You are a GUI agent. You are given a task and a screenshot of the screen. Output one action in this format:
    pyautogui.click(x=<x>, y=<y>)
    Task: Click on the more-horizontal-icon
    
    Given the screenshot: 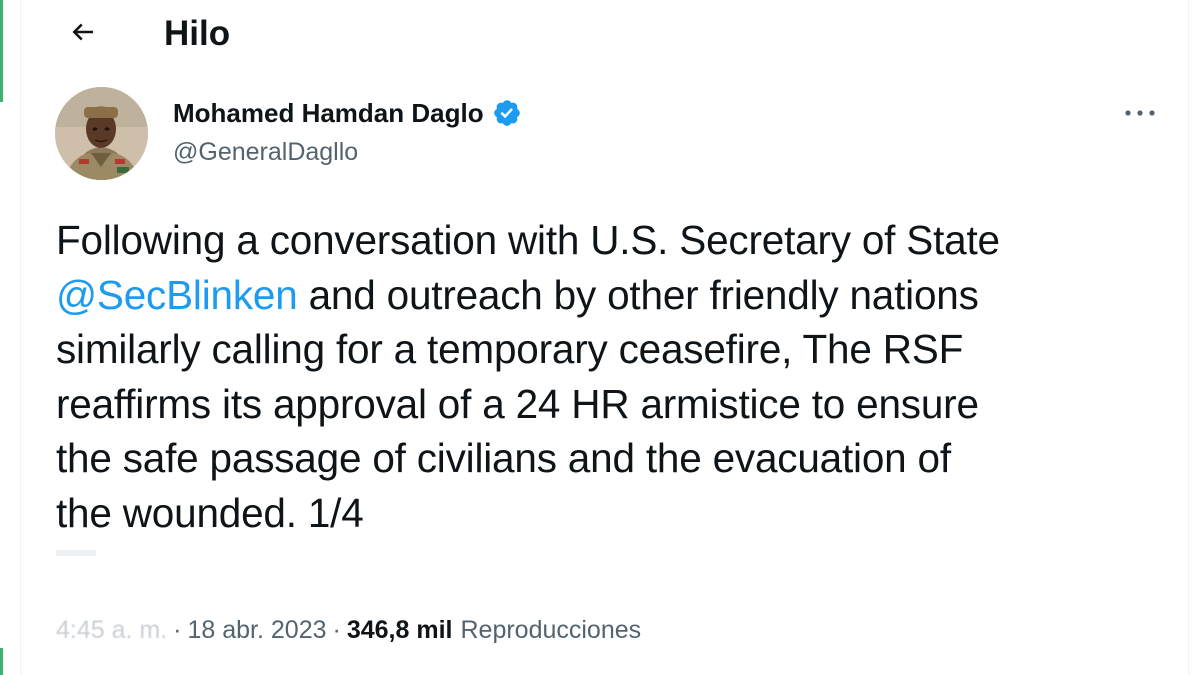 What is the action you would take?
    pyautogui.click(x=1140, y=114)
    